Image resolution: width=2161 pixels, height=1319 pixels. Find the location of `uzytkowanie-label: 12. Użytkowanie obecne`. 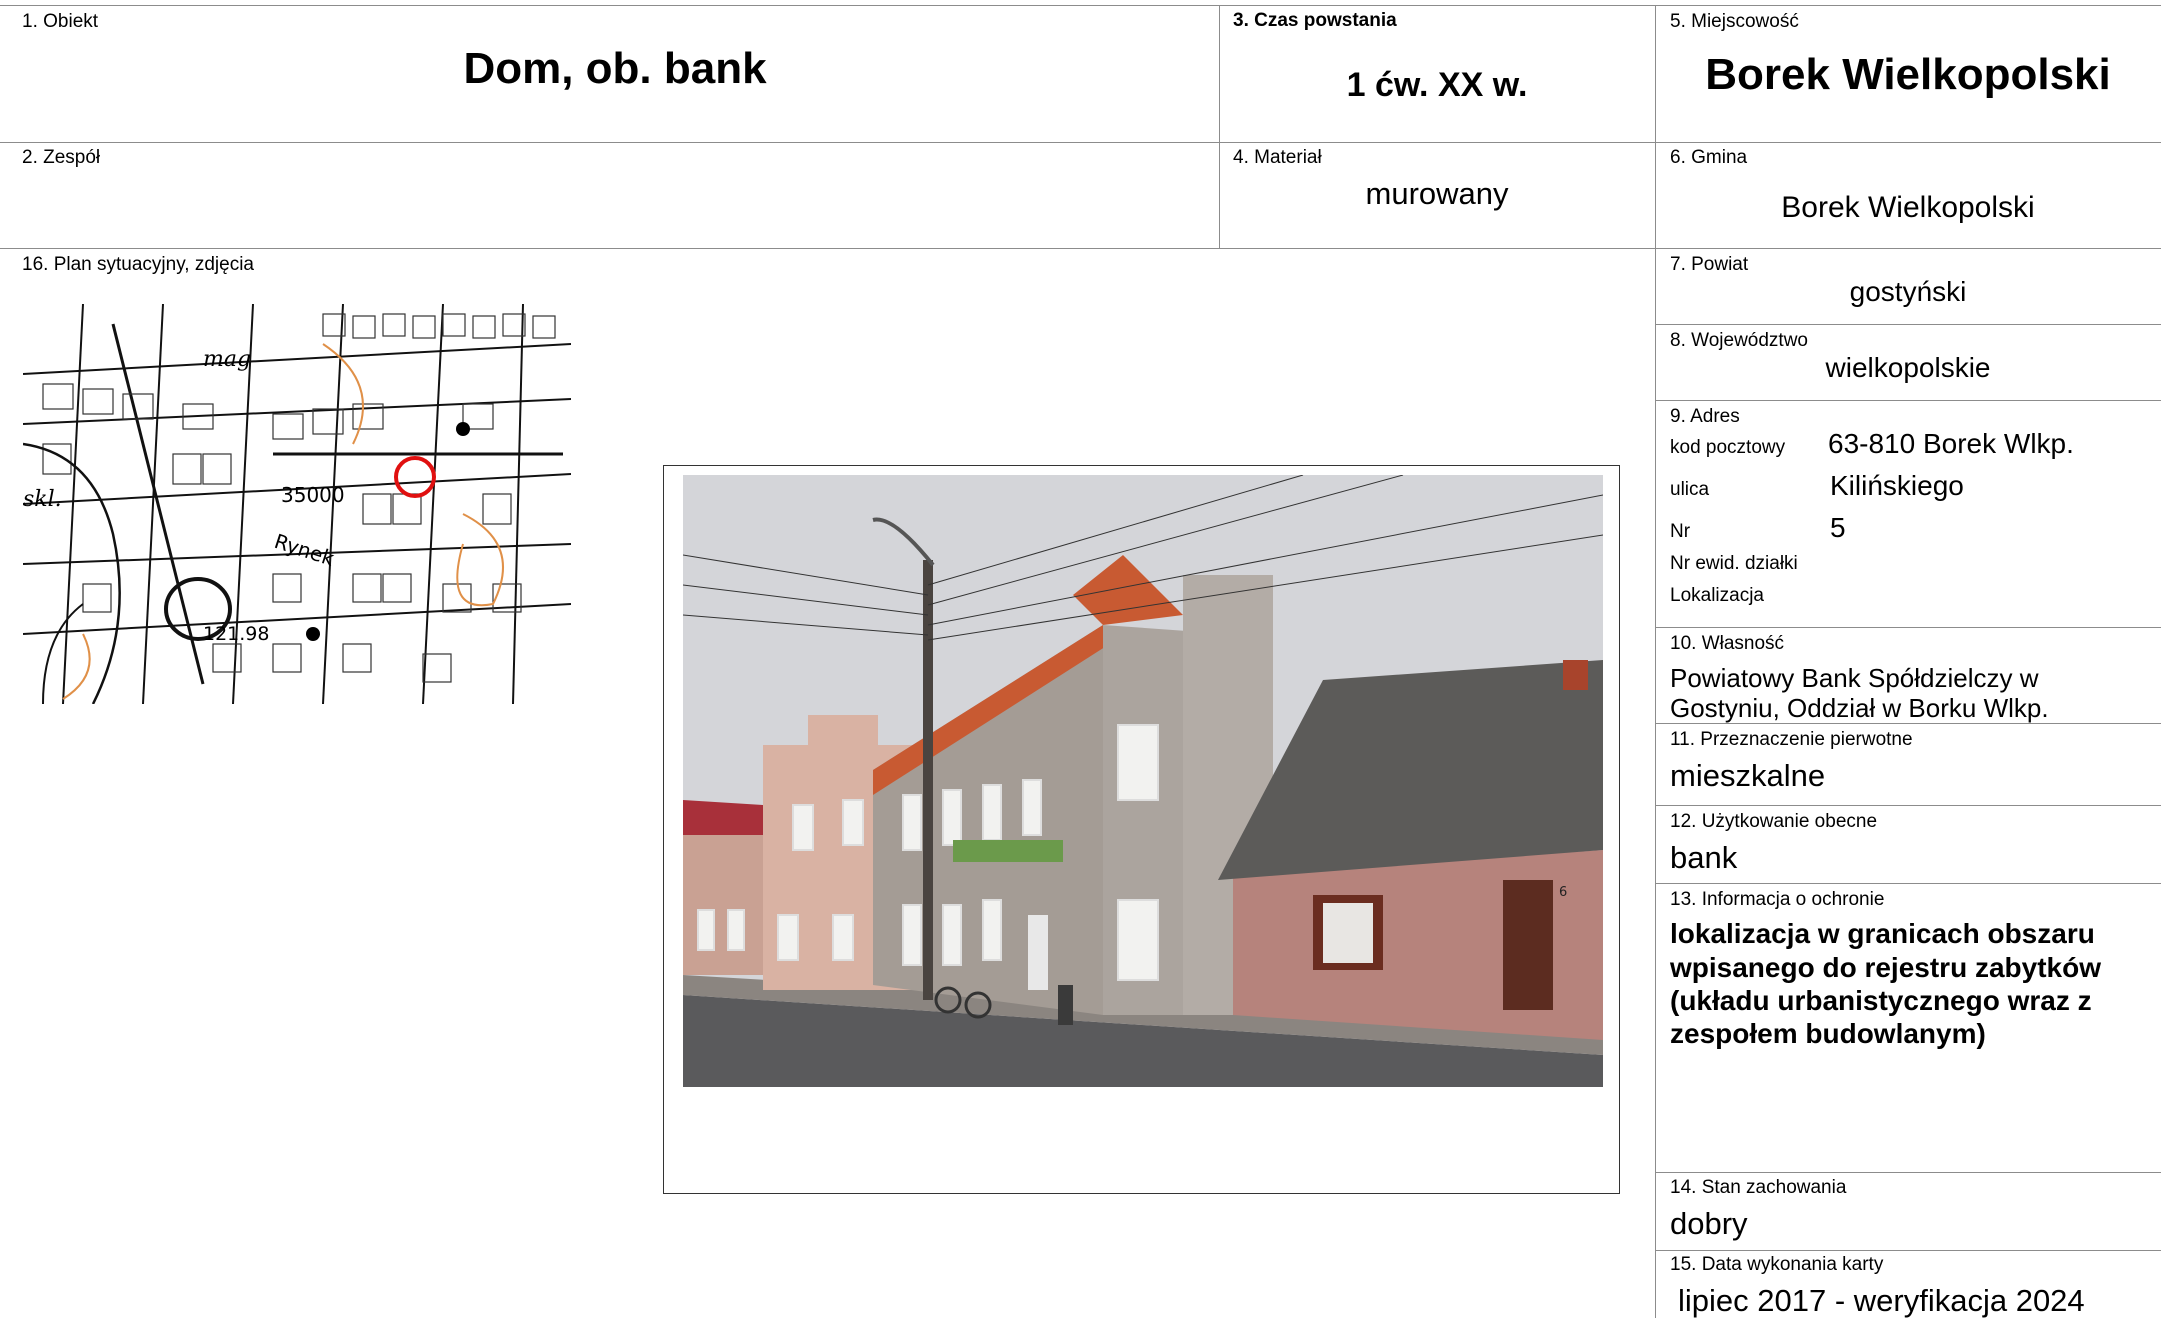

uzytkowanie-label: 12. Użytkowanie obecne is located at coordinates (1774, 821).